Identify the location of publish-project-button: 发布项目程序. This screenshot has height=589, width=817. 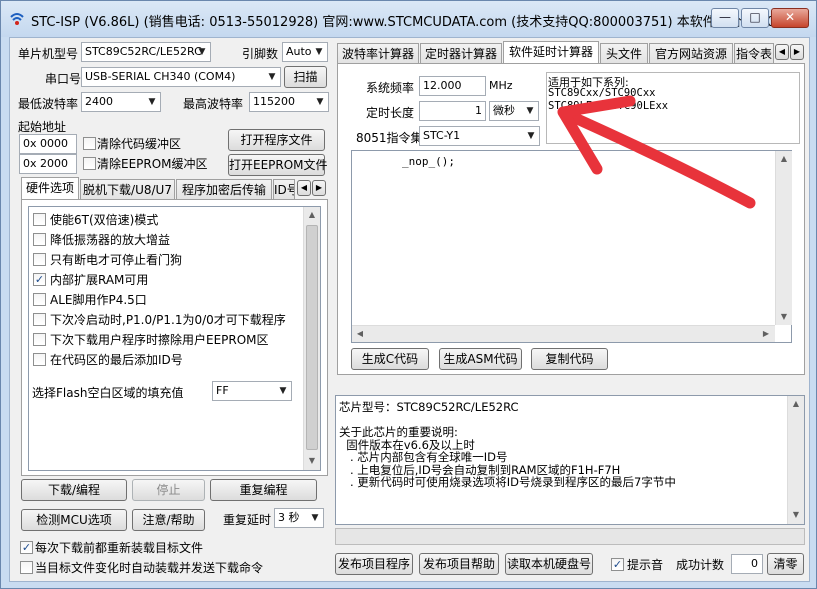
(374, 564).